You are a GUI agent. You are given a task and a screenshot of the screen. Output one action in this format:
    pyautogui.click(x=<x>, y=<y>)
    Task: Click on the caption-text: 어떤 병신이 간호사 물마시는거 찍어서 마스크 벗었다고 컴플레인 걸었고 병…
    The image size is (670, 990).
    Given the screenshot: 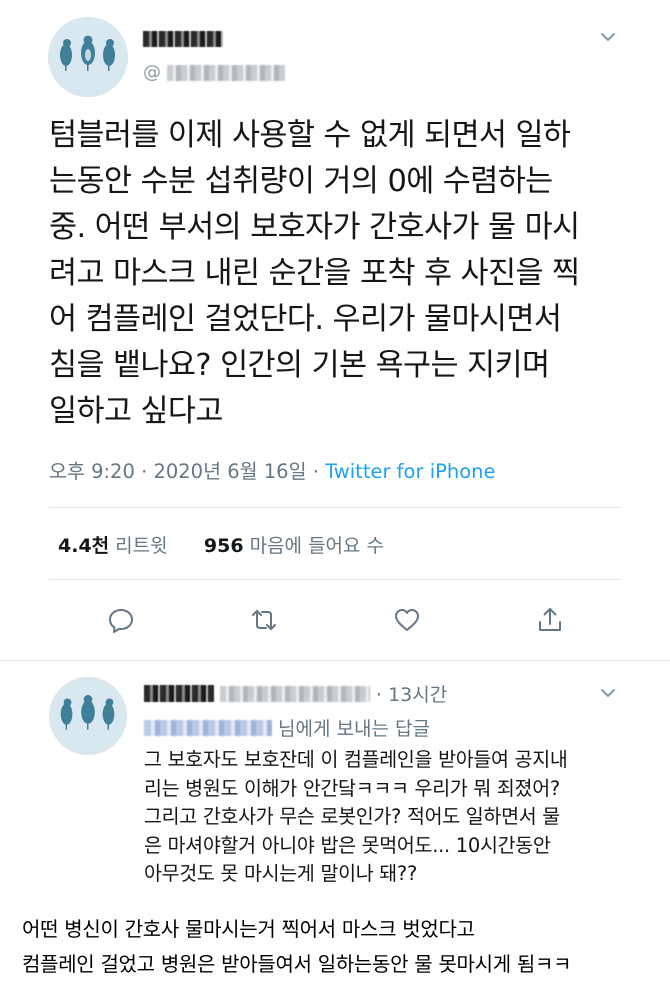 What is the action you would take?
    pyautogui.click(x=297, y=946)
    